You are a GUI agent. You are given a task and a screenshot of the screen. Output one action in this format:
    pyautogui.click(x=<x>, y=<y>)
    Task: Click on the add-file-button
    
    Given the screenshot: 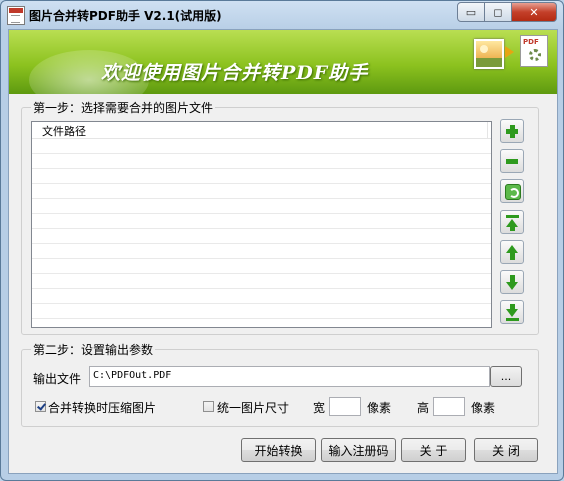 What is the action you would take?
    pyautogui.click(x=512, y=131)
    